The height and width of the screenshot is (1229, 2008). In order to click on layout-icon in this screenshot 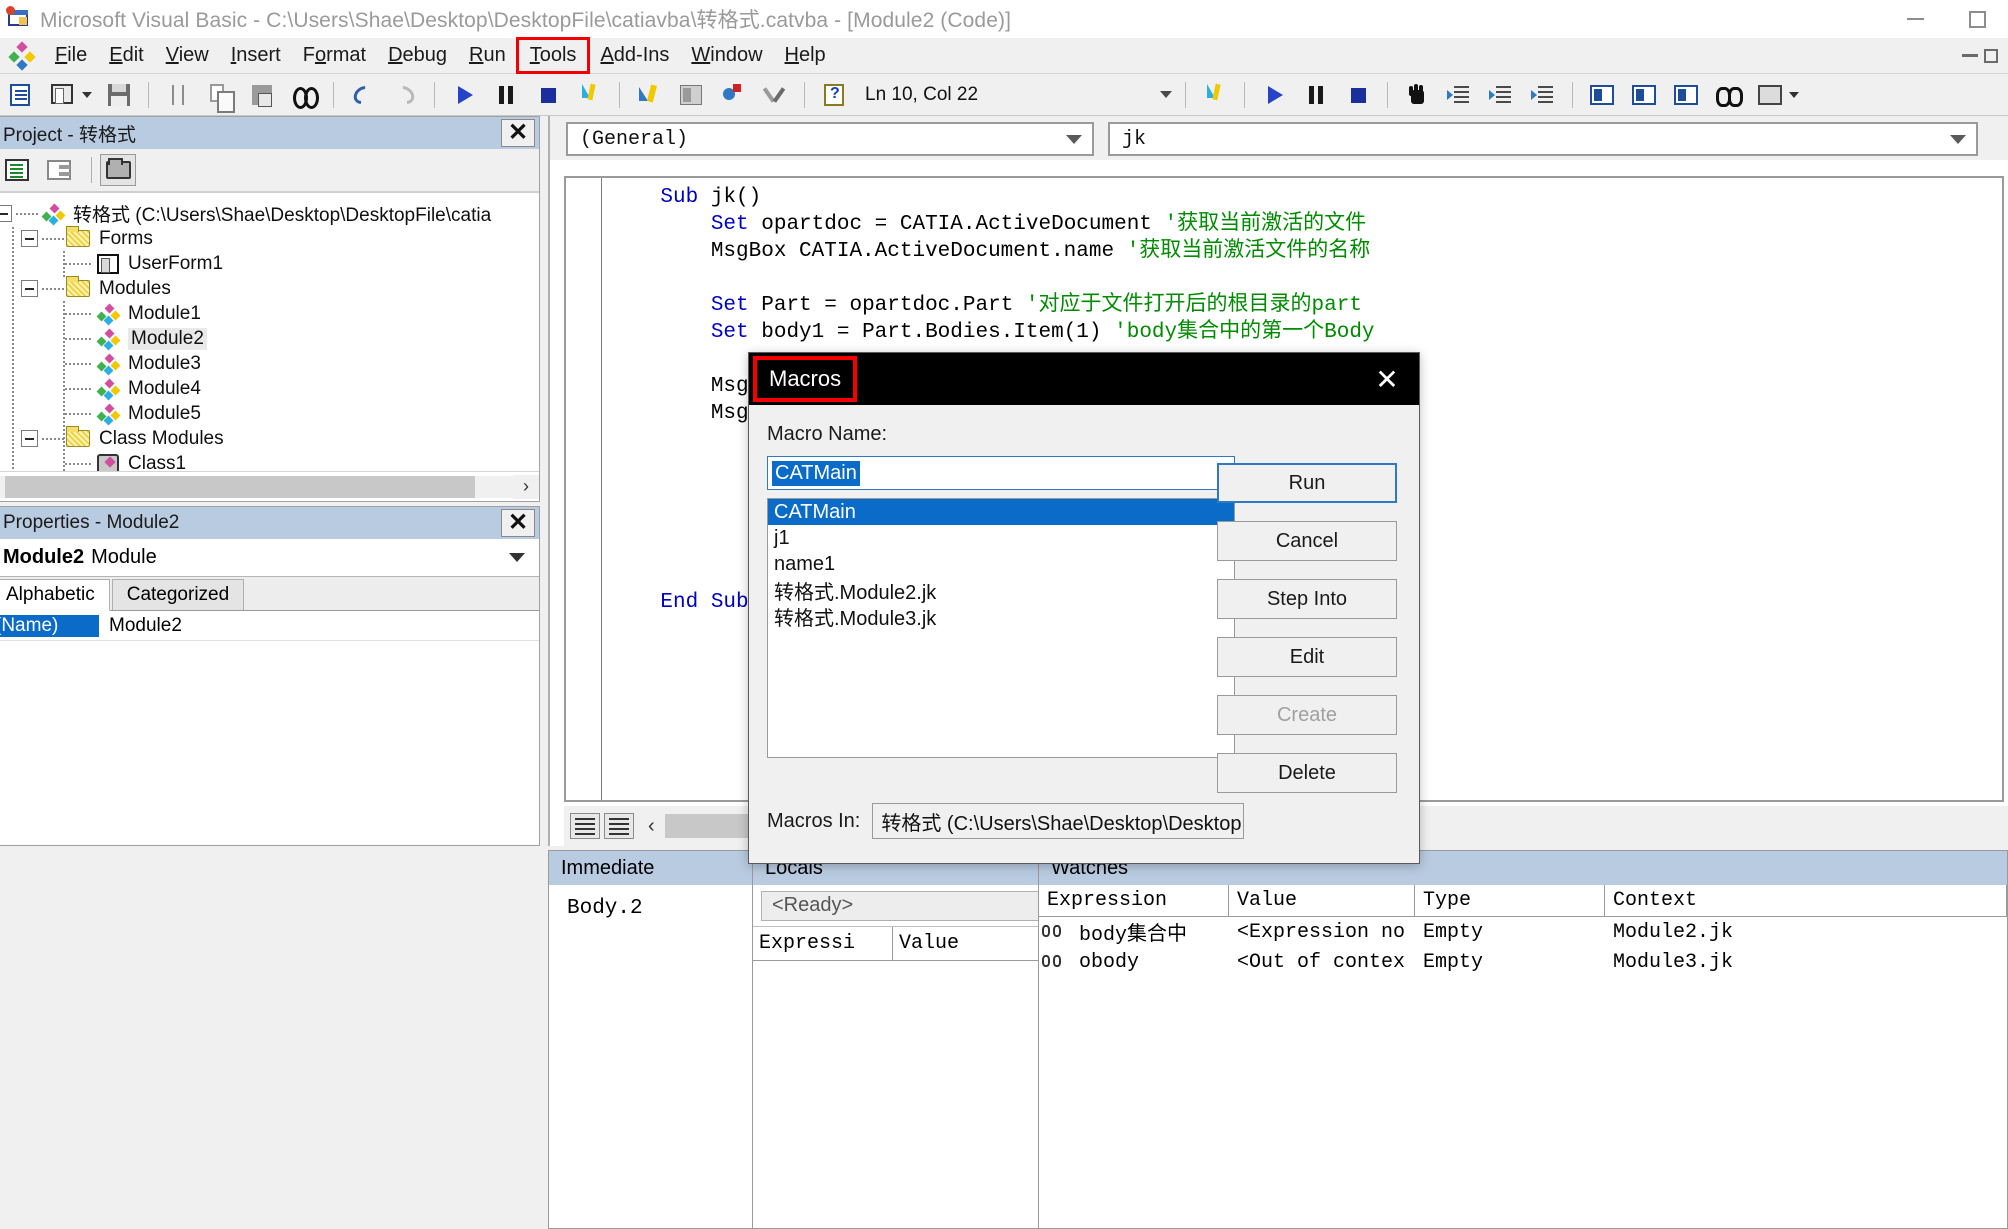, I will do `click(1770, 95)`.